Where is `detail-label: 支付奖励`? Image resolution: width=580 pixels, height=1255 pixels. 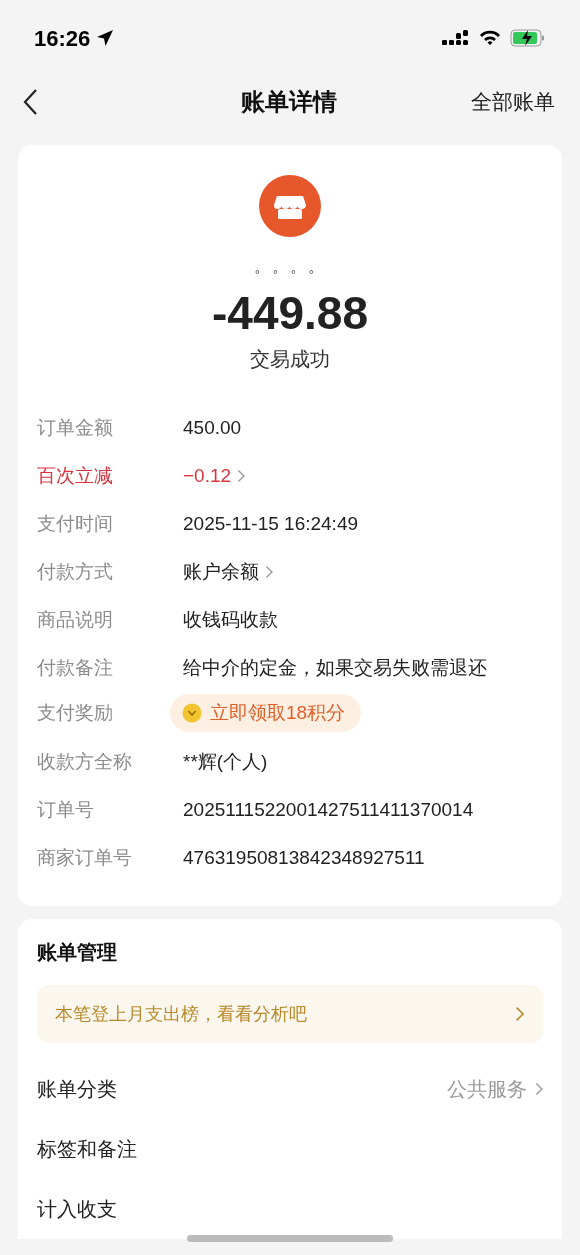
detail-label: 支付奖励 is located at coordinates (75, 712).